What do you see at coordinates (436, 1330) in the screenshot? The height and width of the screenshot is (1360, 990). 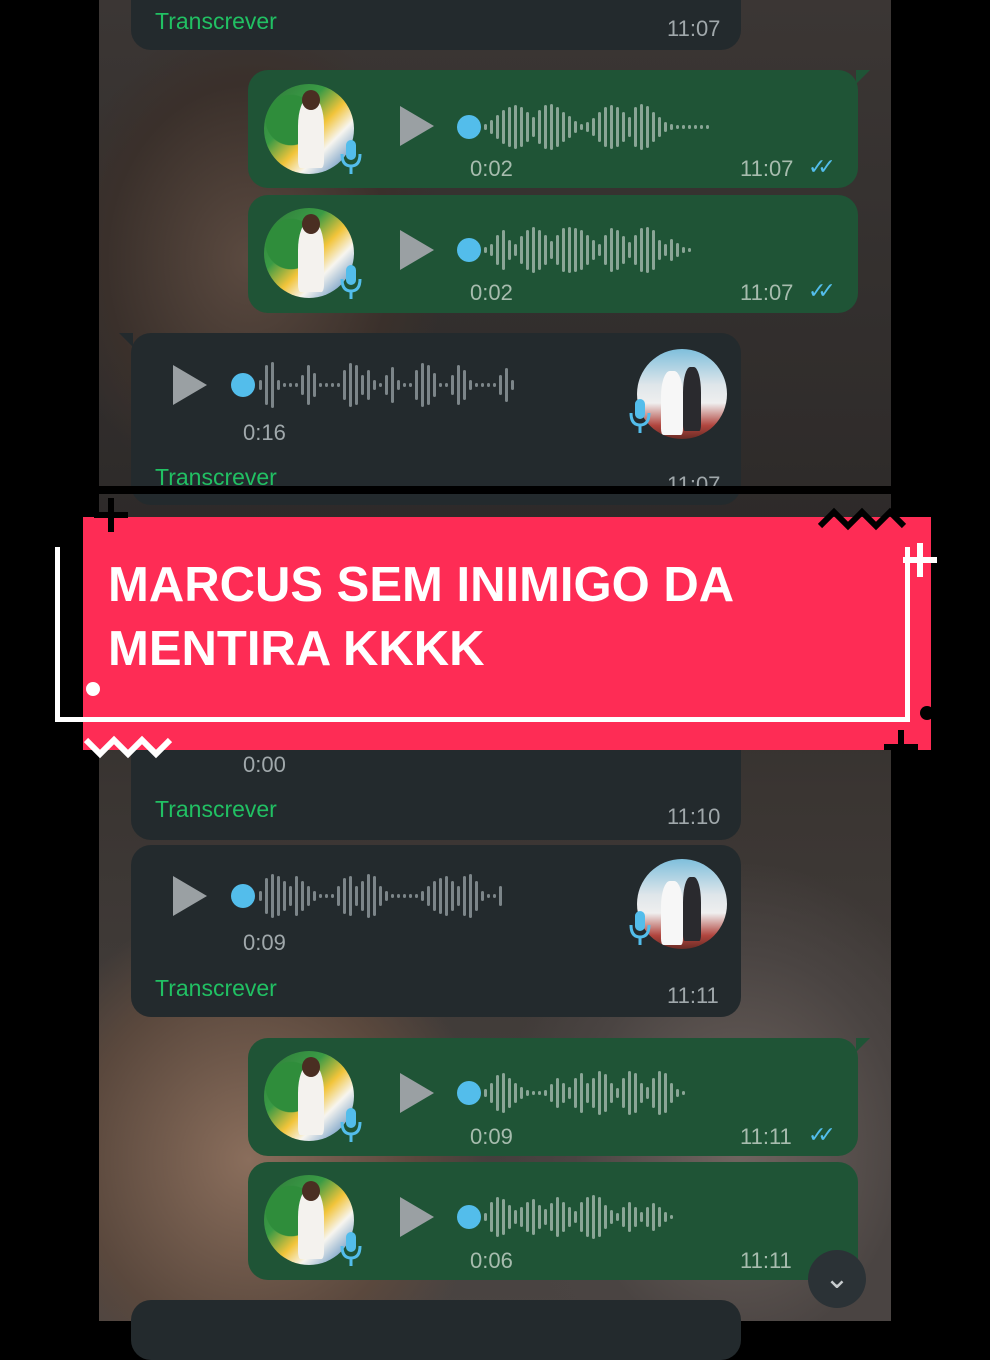 I see `voice-message-incoming` at bounding box center [436, 1330].